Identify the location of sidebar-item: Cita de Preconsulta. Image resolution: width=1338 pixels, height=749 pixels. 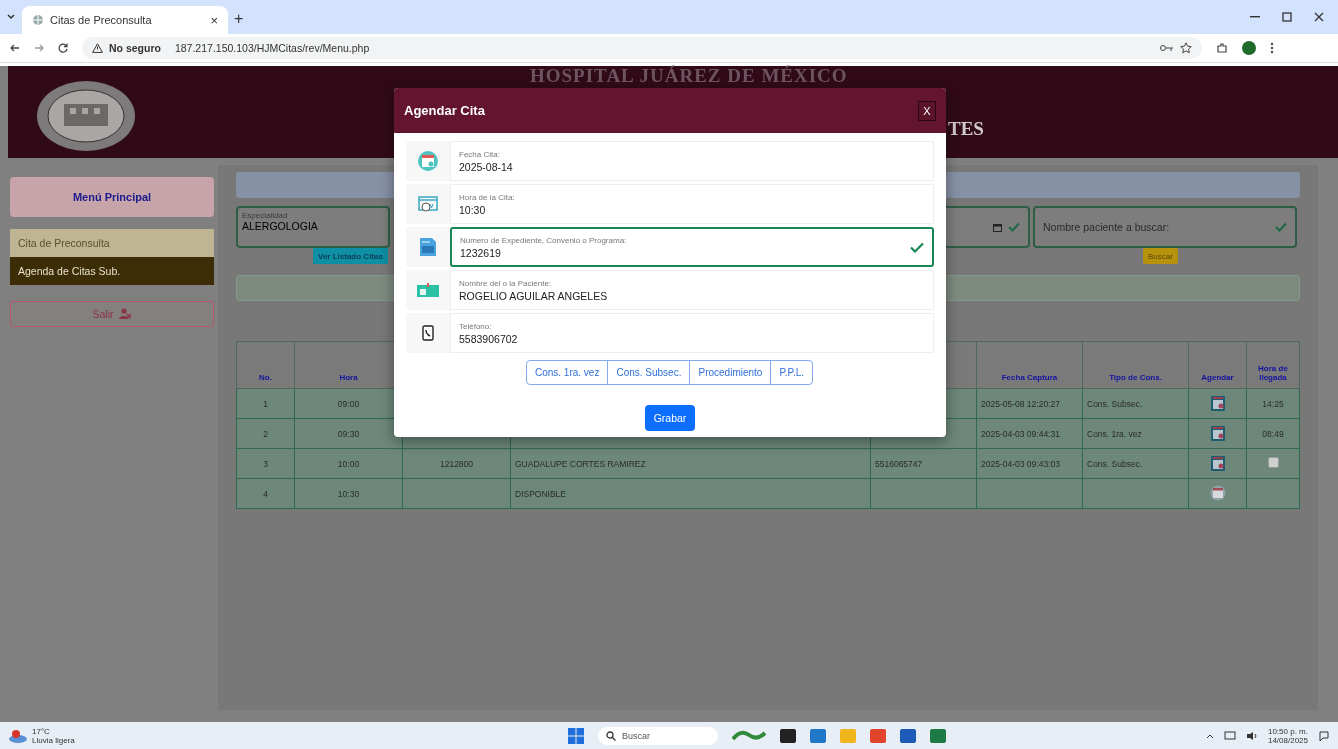
(112, 243).